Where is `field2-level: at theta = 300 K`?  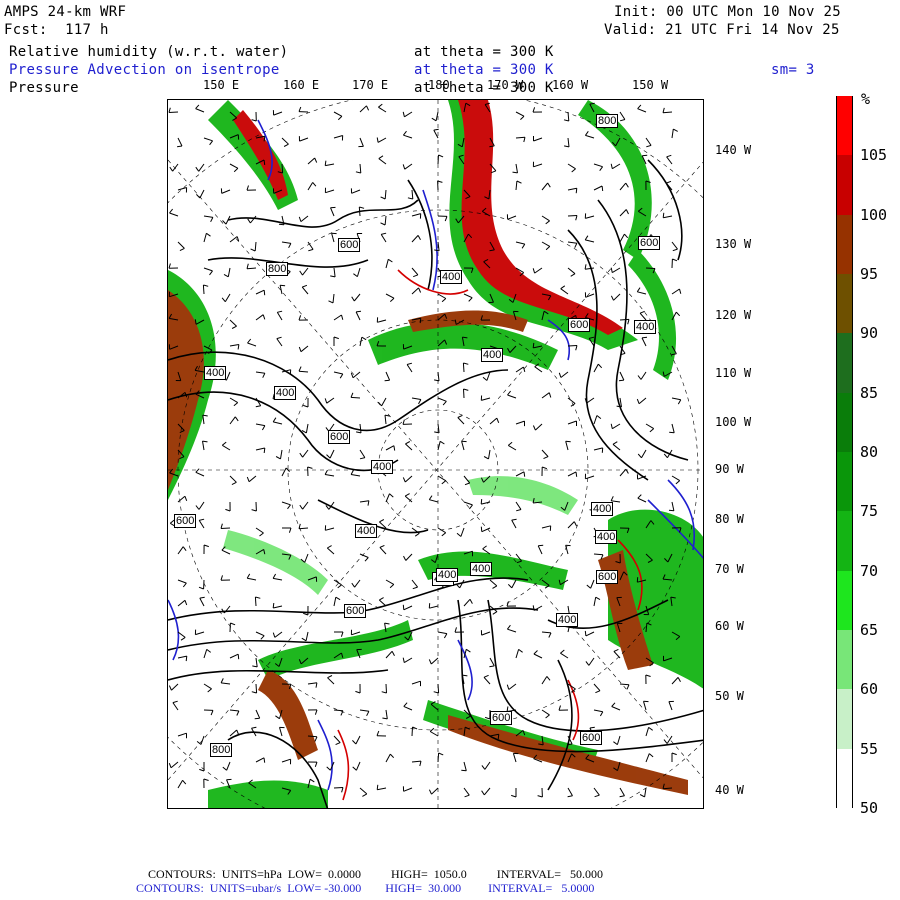
field2-level: at theta = 300 K is located at coordinates (484, 70).